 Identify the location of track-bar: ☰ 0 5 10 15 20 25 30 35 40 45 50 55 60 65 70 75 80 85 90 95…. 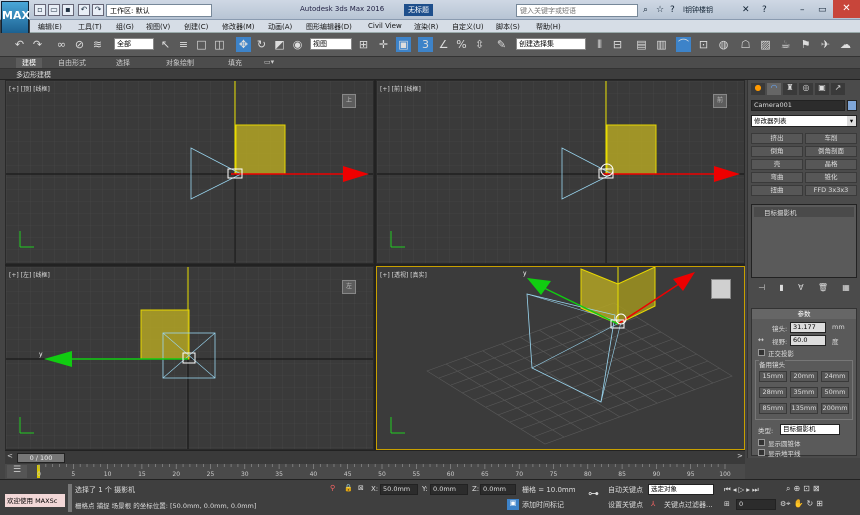
(375, 471).